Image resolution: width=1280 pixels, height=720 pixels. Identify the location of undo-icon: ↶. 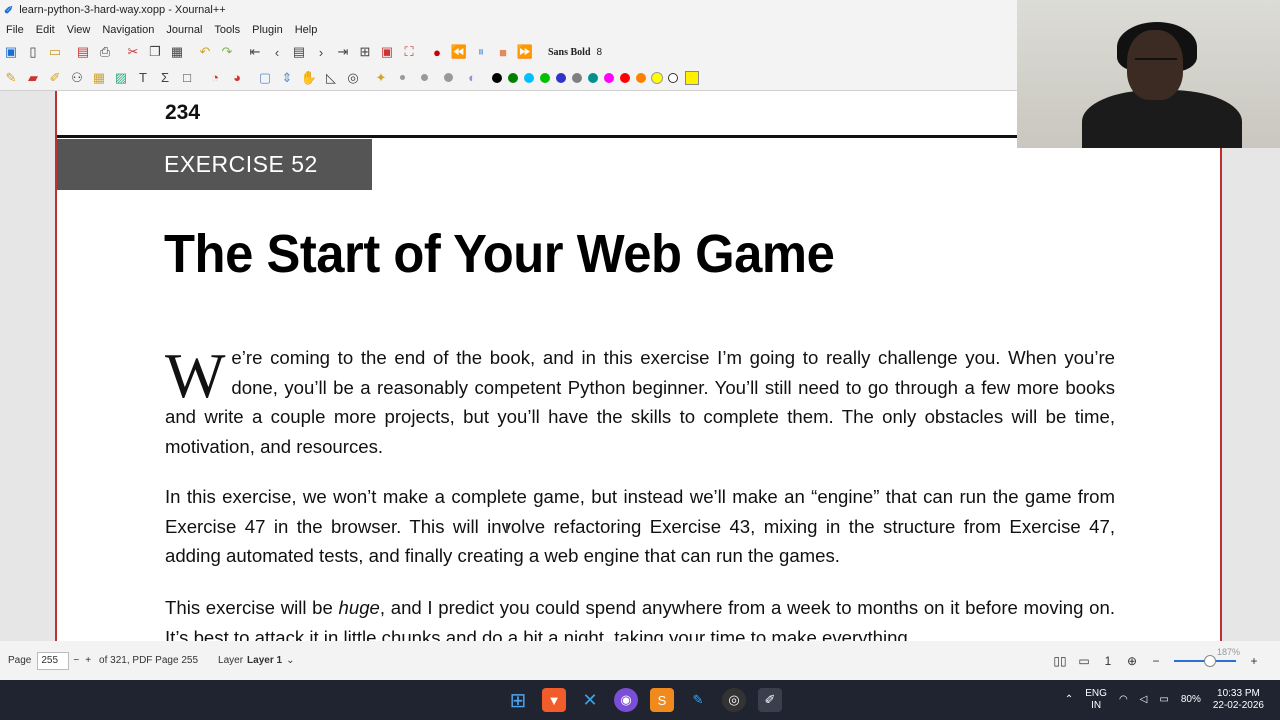
(205, 52).